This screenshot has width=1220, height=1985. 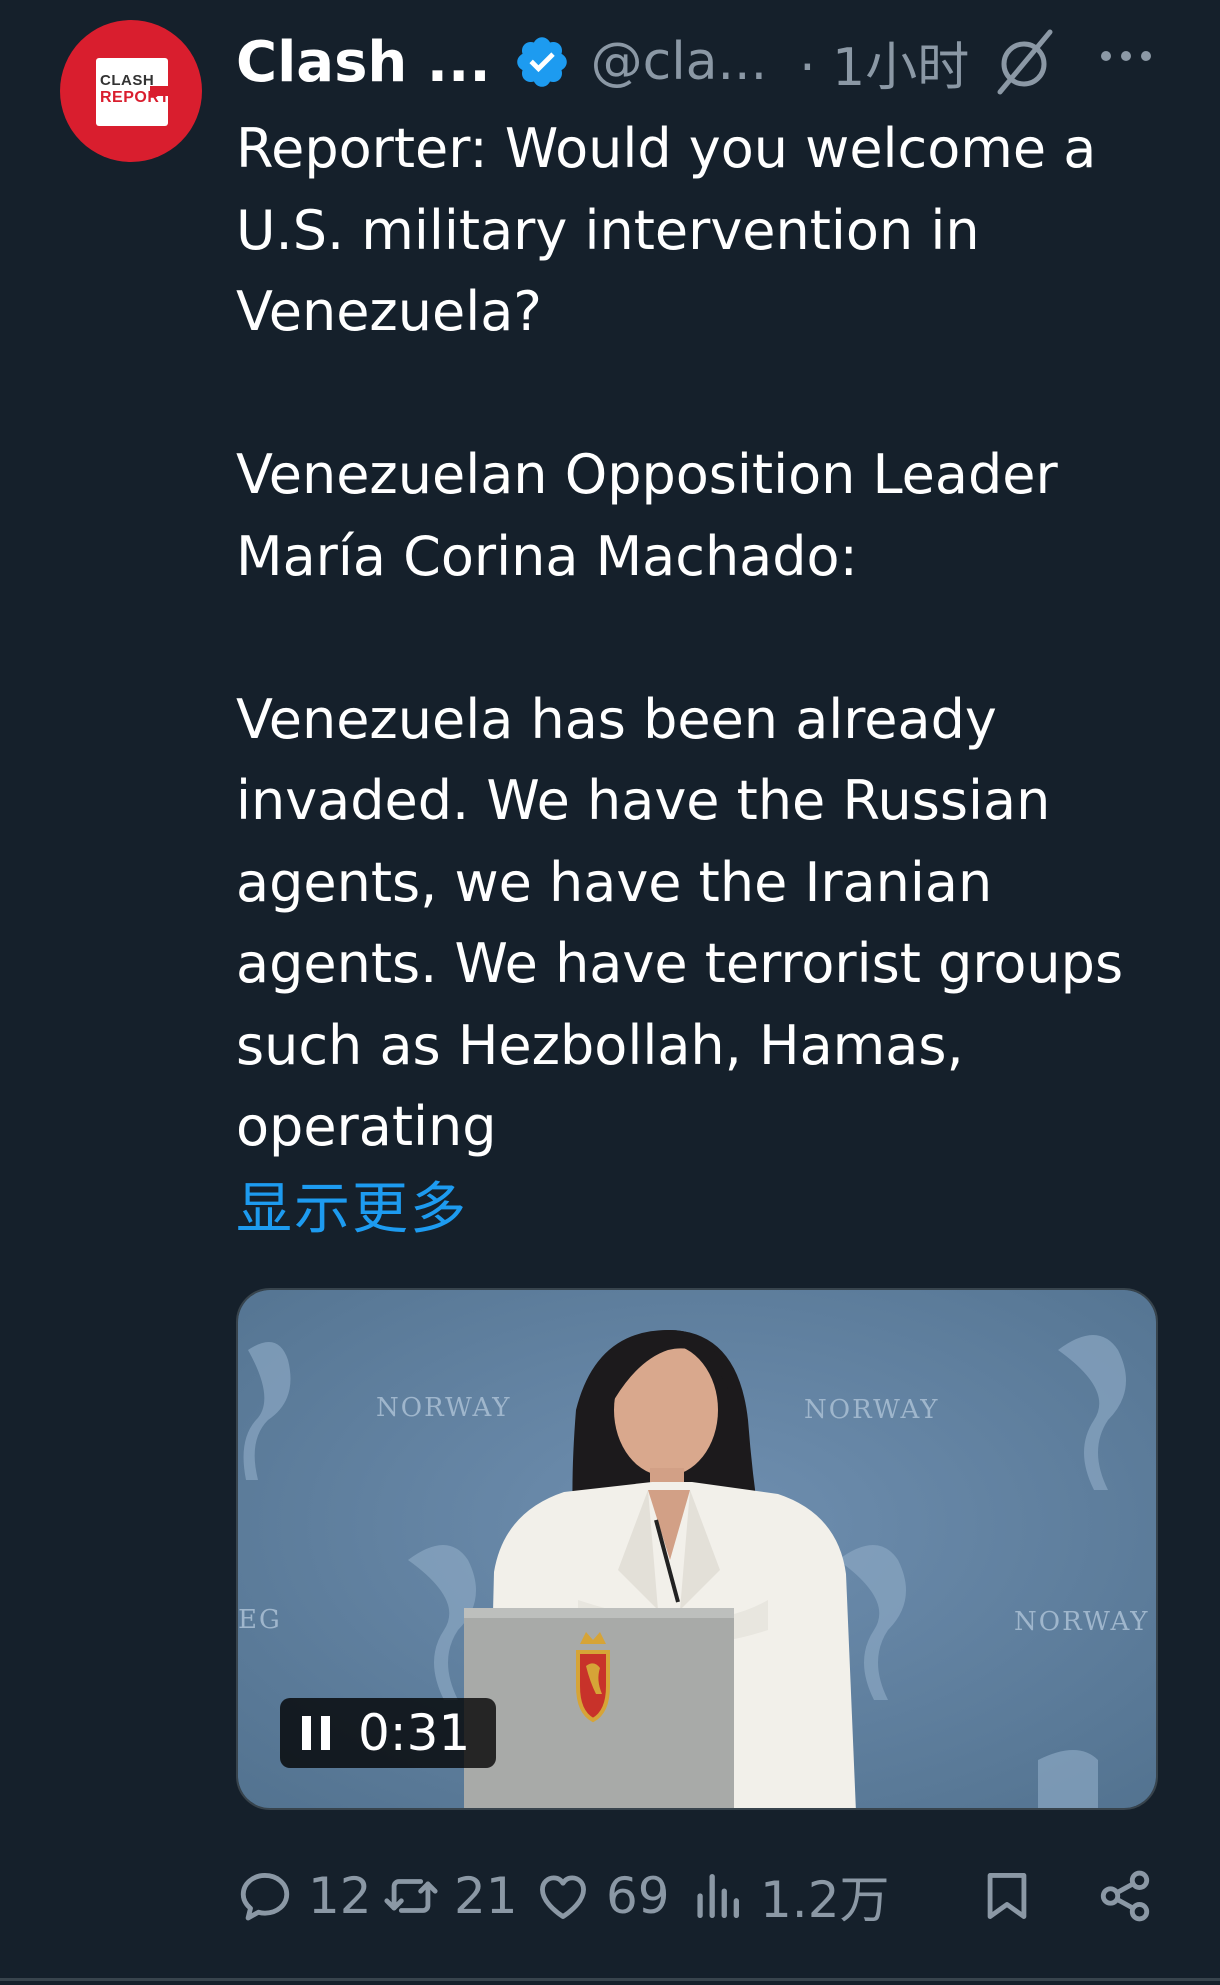 I want to click on show-more-link: 显示更多, so click(x=352, y=1204).